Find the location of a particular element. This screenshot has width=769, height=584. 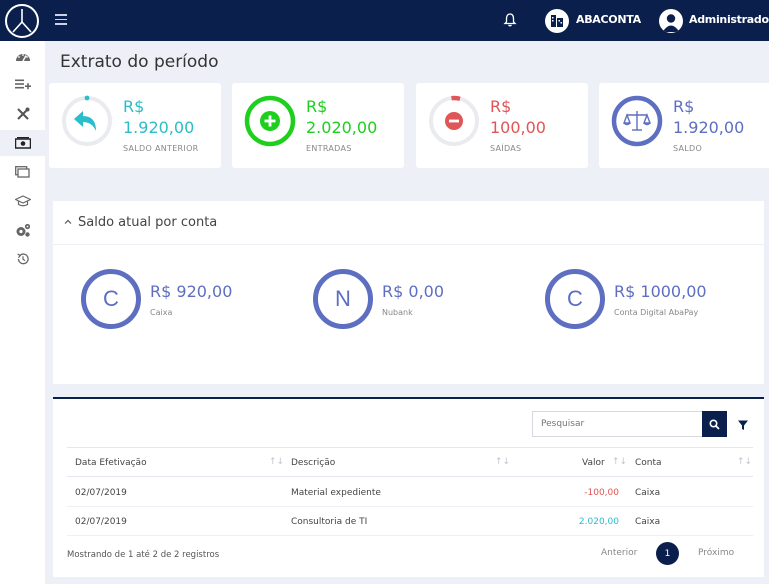

stat-card-saldo: R$ 1.920,00 SALDO is located at coordinates (684, 125).